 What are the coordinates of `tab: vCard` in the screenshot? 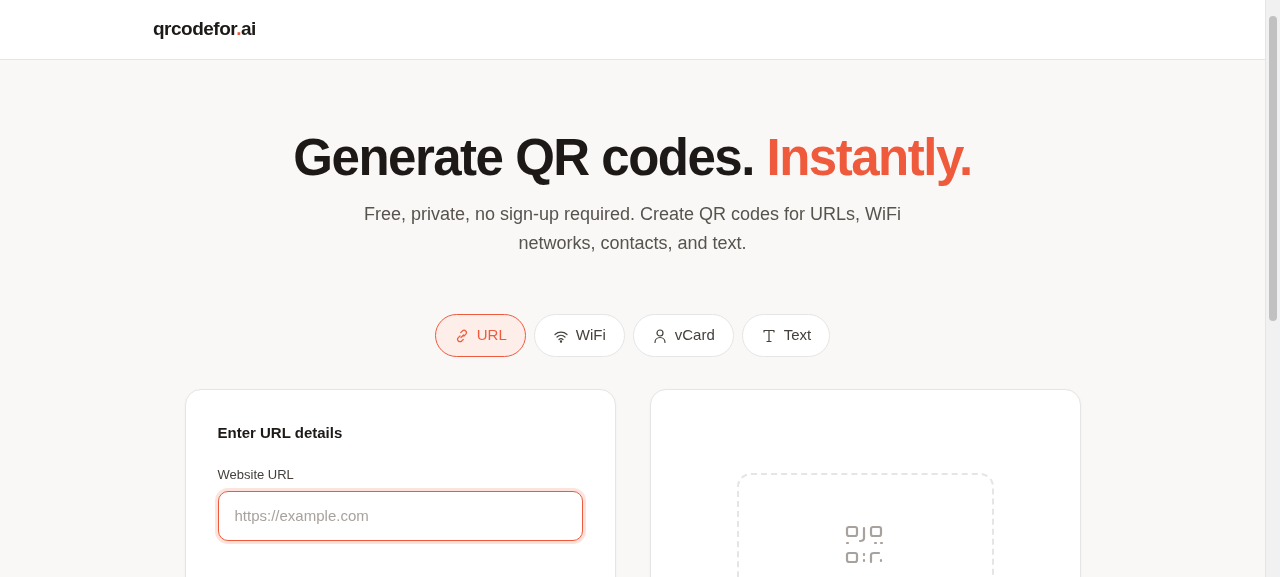 It's located at (683, 336).